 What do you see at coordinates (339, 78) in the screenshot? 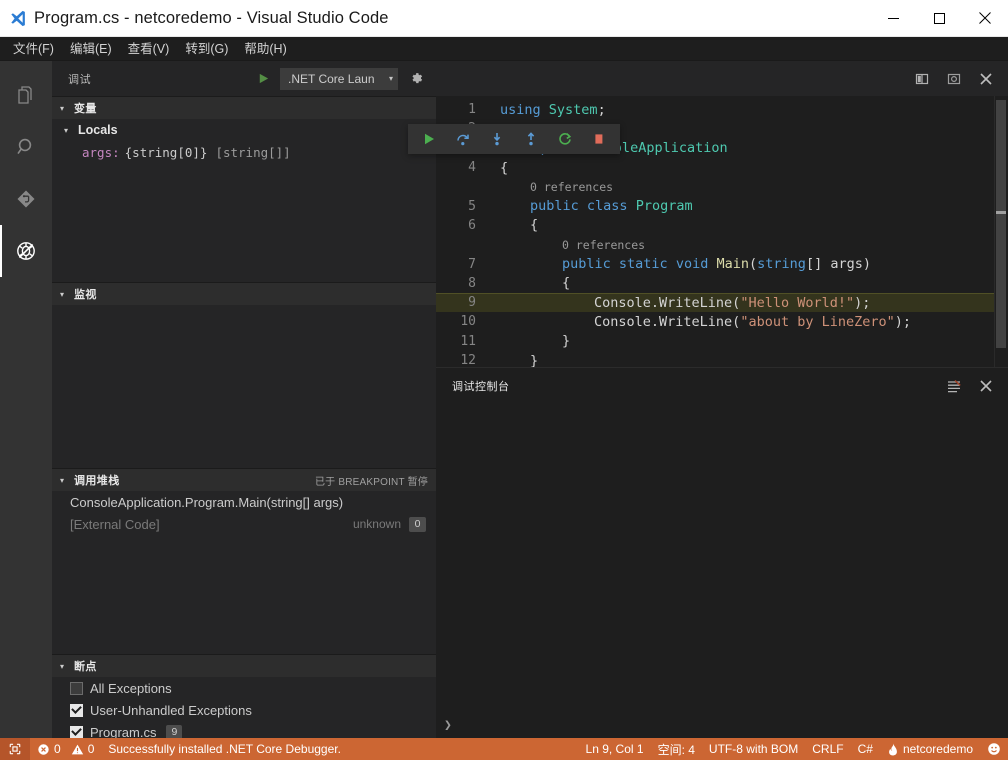
I see `debug-configuration-select: .NET Core Laun ▾` at bounding box center [339, 78].